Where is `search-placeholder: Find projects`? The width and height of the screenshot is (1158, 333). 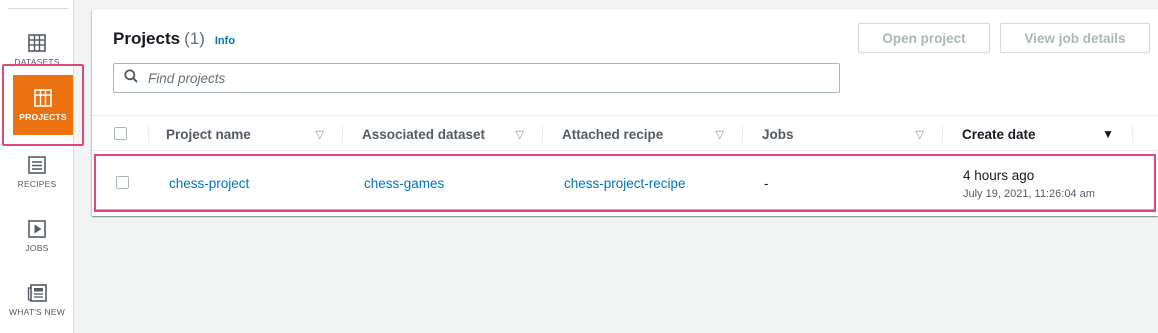 search-placeholder: Find projects is located at coordinates (187, 78).